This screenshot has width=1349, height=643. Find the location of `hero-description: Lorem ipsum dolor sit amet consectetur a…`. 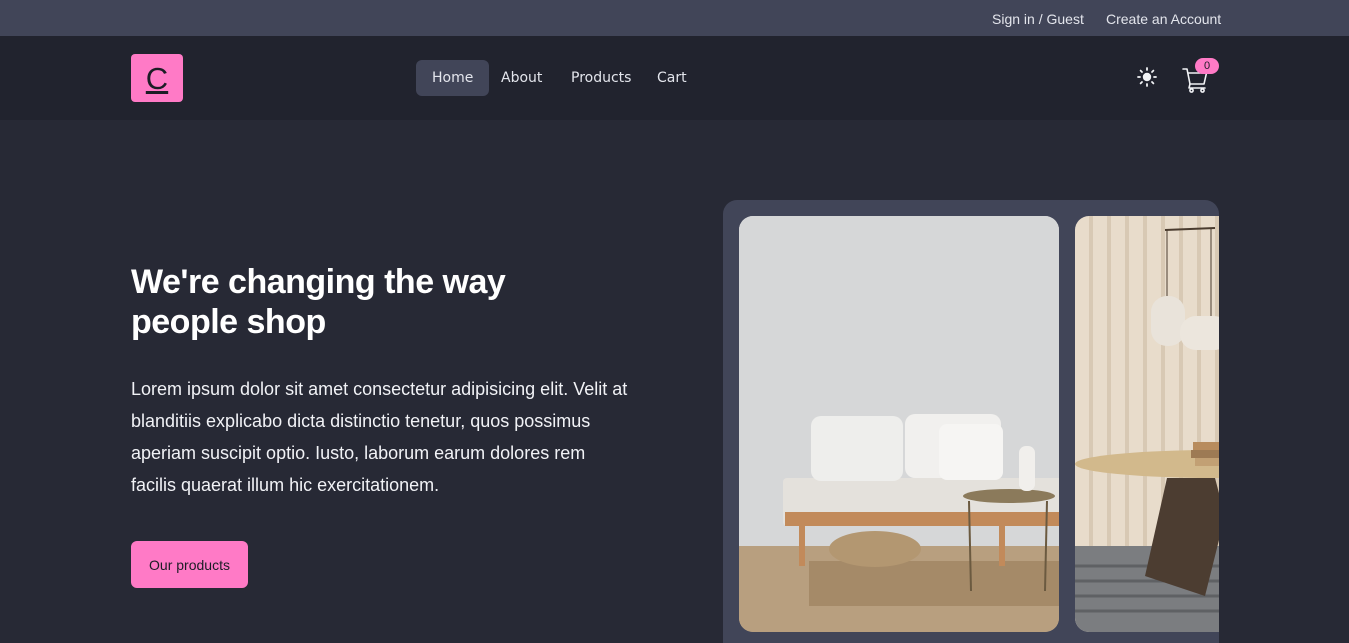

hero-description: Lorem ipsum dolor sit amet consectetur a… is located at coordinates (379, 437).